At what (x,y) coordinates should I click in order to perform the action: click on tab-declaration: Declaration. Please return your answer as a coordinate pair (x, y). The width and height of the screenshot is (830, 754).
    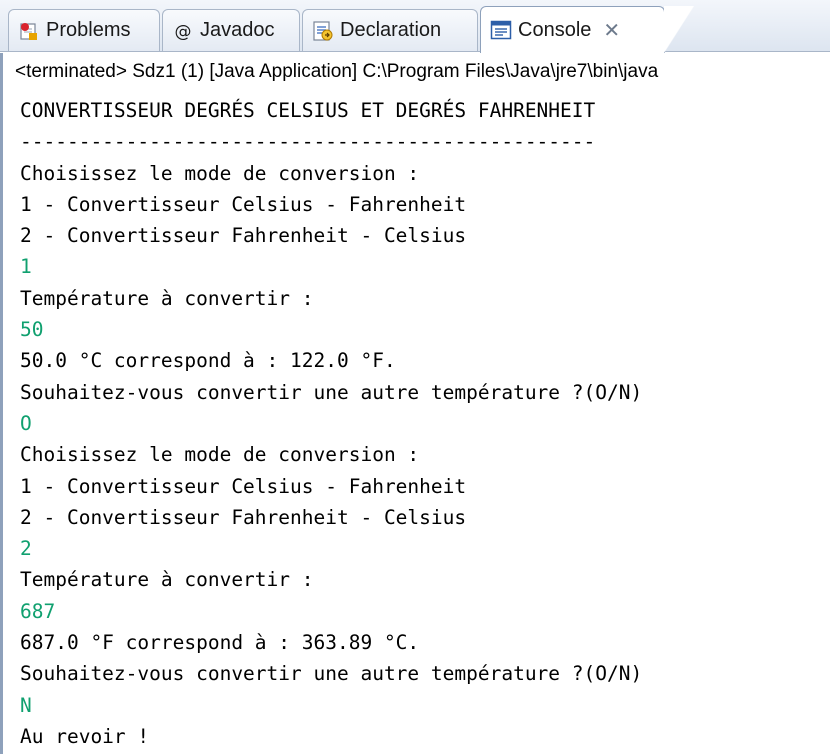
    Looking at the image, I should click on (390, 30).